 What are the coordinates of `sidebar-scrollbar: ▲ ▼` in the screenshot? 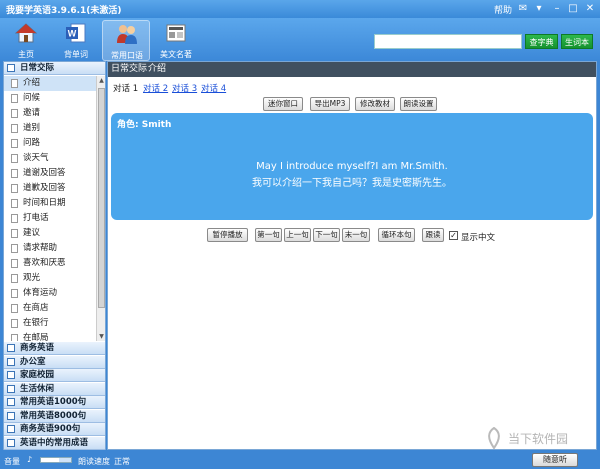 It's located at (100, 208).